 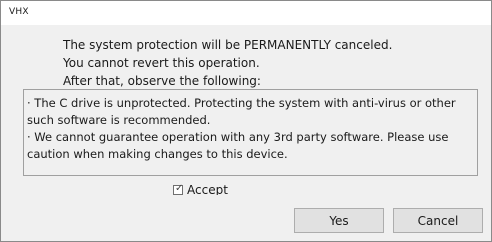 What do you see at coordinates (438, 220) in the screenshot?
I see `cancel-button: Cancel` at bounding box center [438, 220].